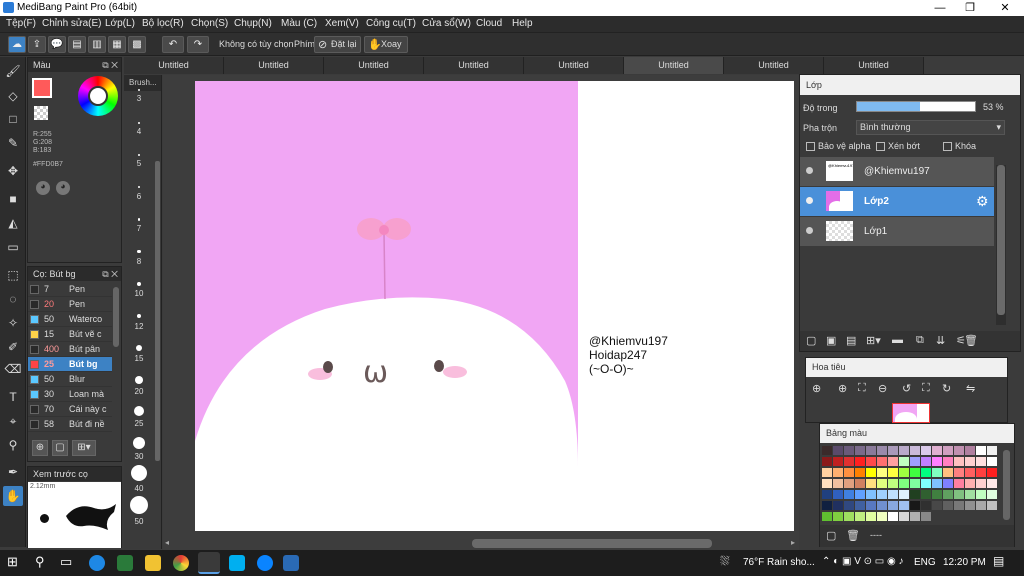  Describe the element at coordinates (897, 201) in the screenshot. I see `layer-row-selected: Lớp2 ⚙` at that location.